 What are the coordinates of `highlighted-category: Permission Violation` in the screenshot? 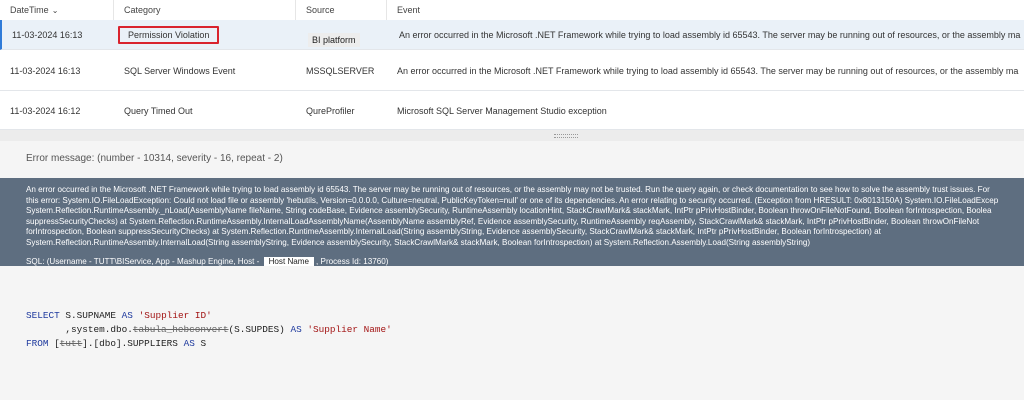 It's located at (169, 34).